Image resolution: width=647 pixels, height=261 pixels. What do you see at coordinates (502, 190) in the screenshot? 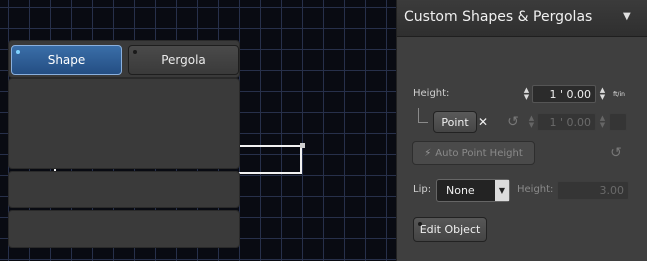
I see `chevron-down-icon: ▼` at bounding box center [502, 190].